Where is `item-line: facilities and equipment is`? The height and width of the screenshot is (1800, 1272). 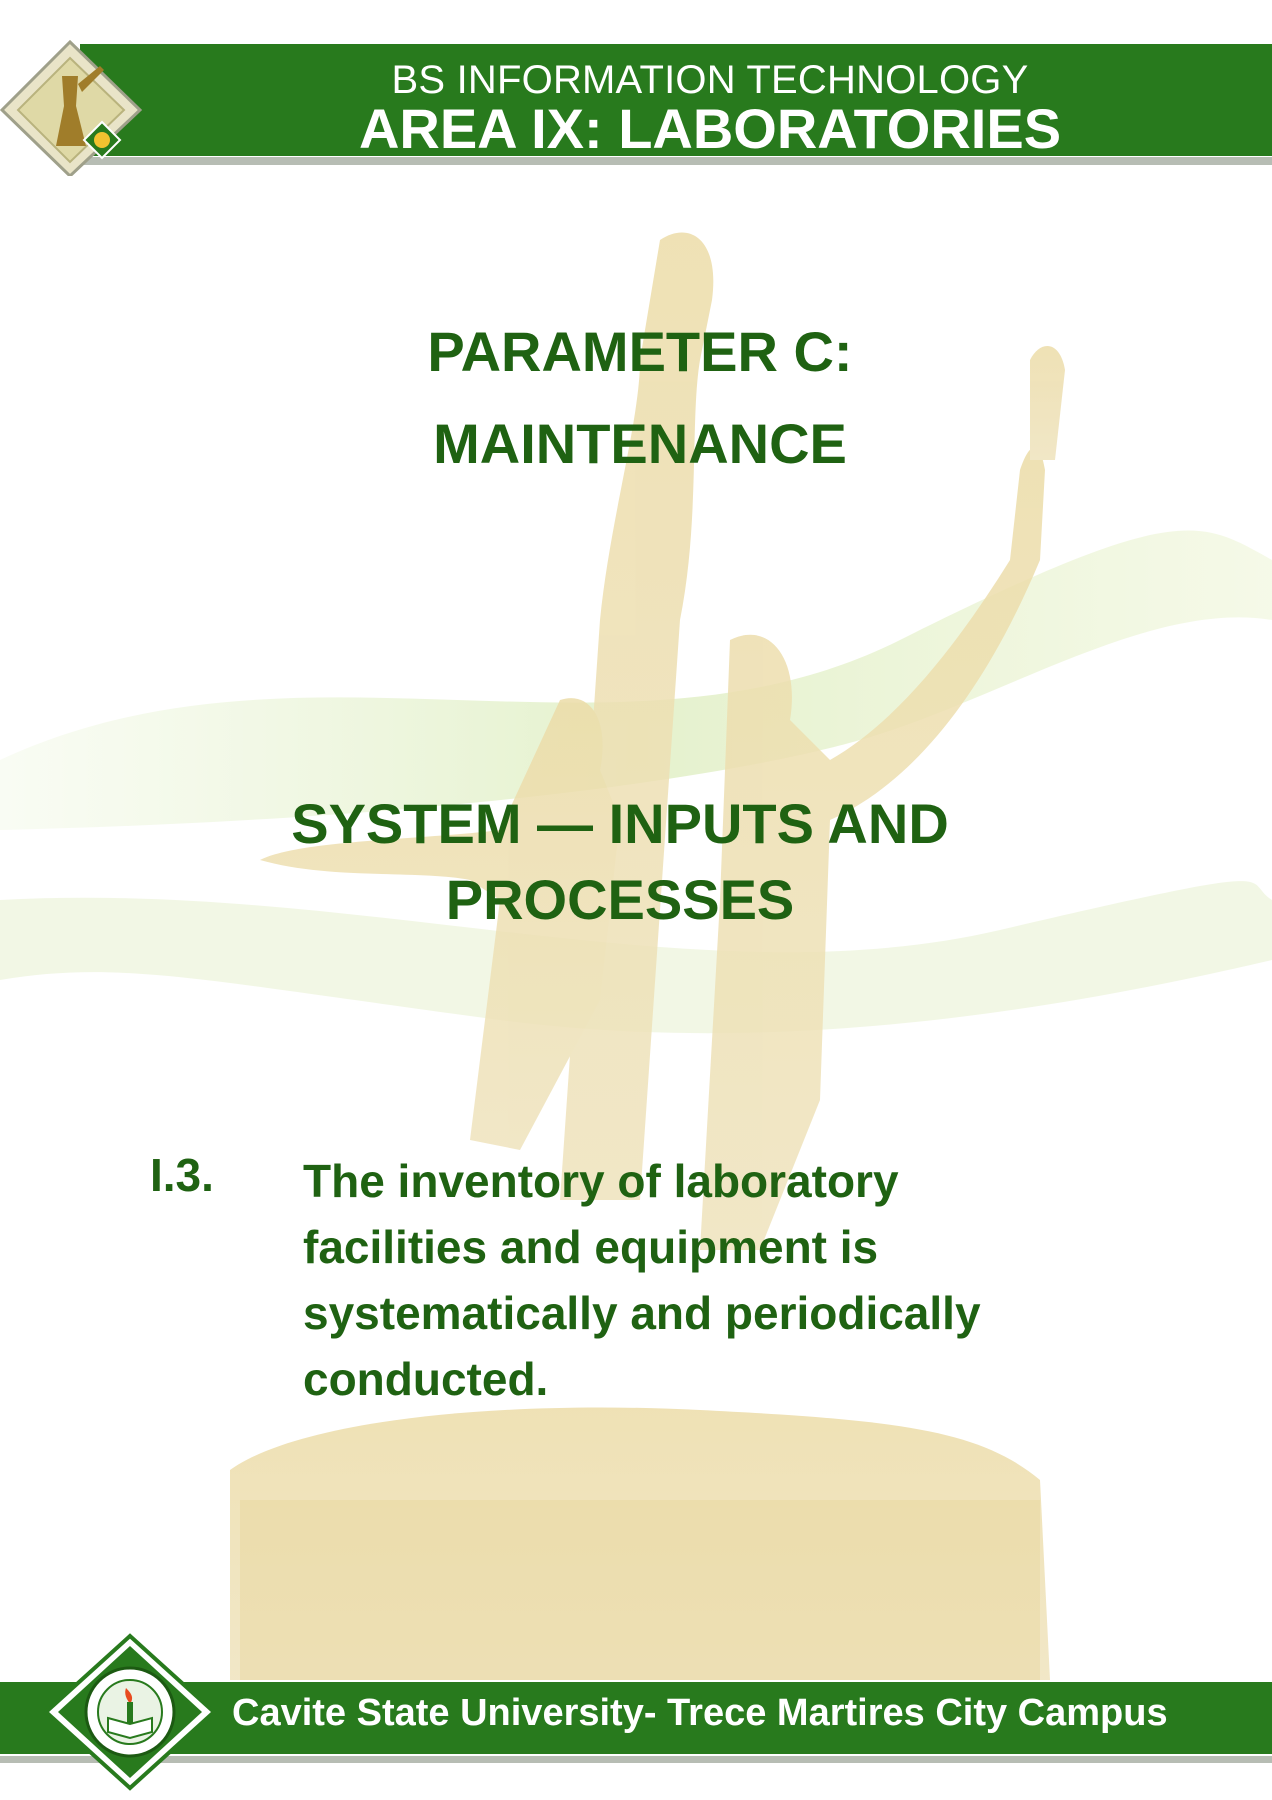
item-line: facilities and equipment is is located at coordinates (591, 1247).